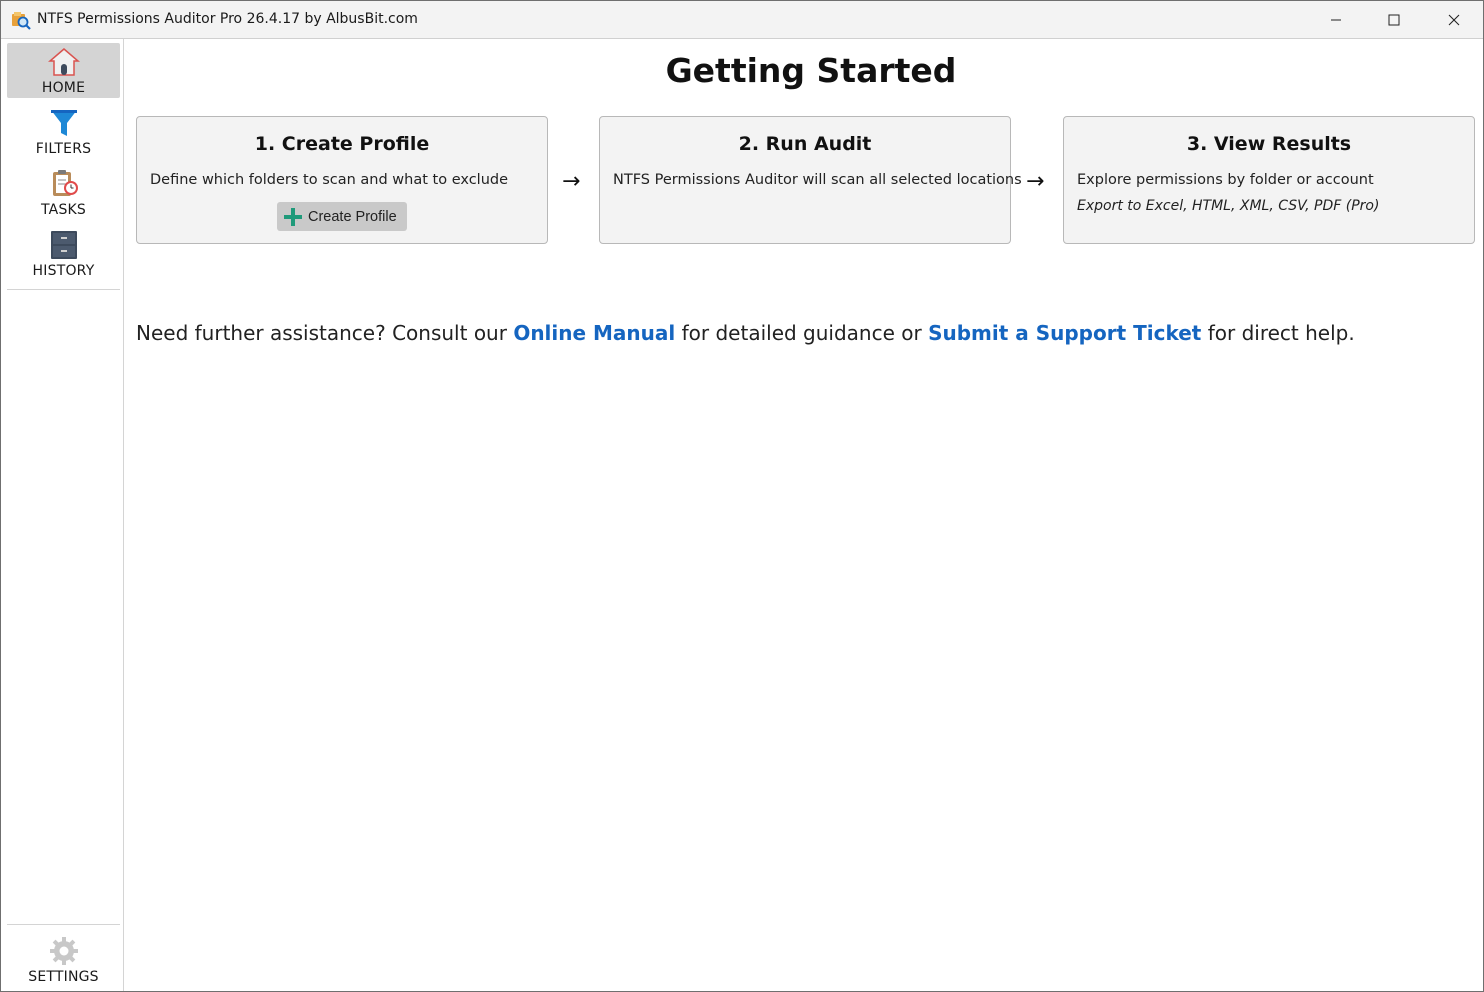  I want to click on minimize-button, so click(1336, 20).